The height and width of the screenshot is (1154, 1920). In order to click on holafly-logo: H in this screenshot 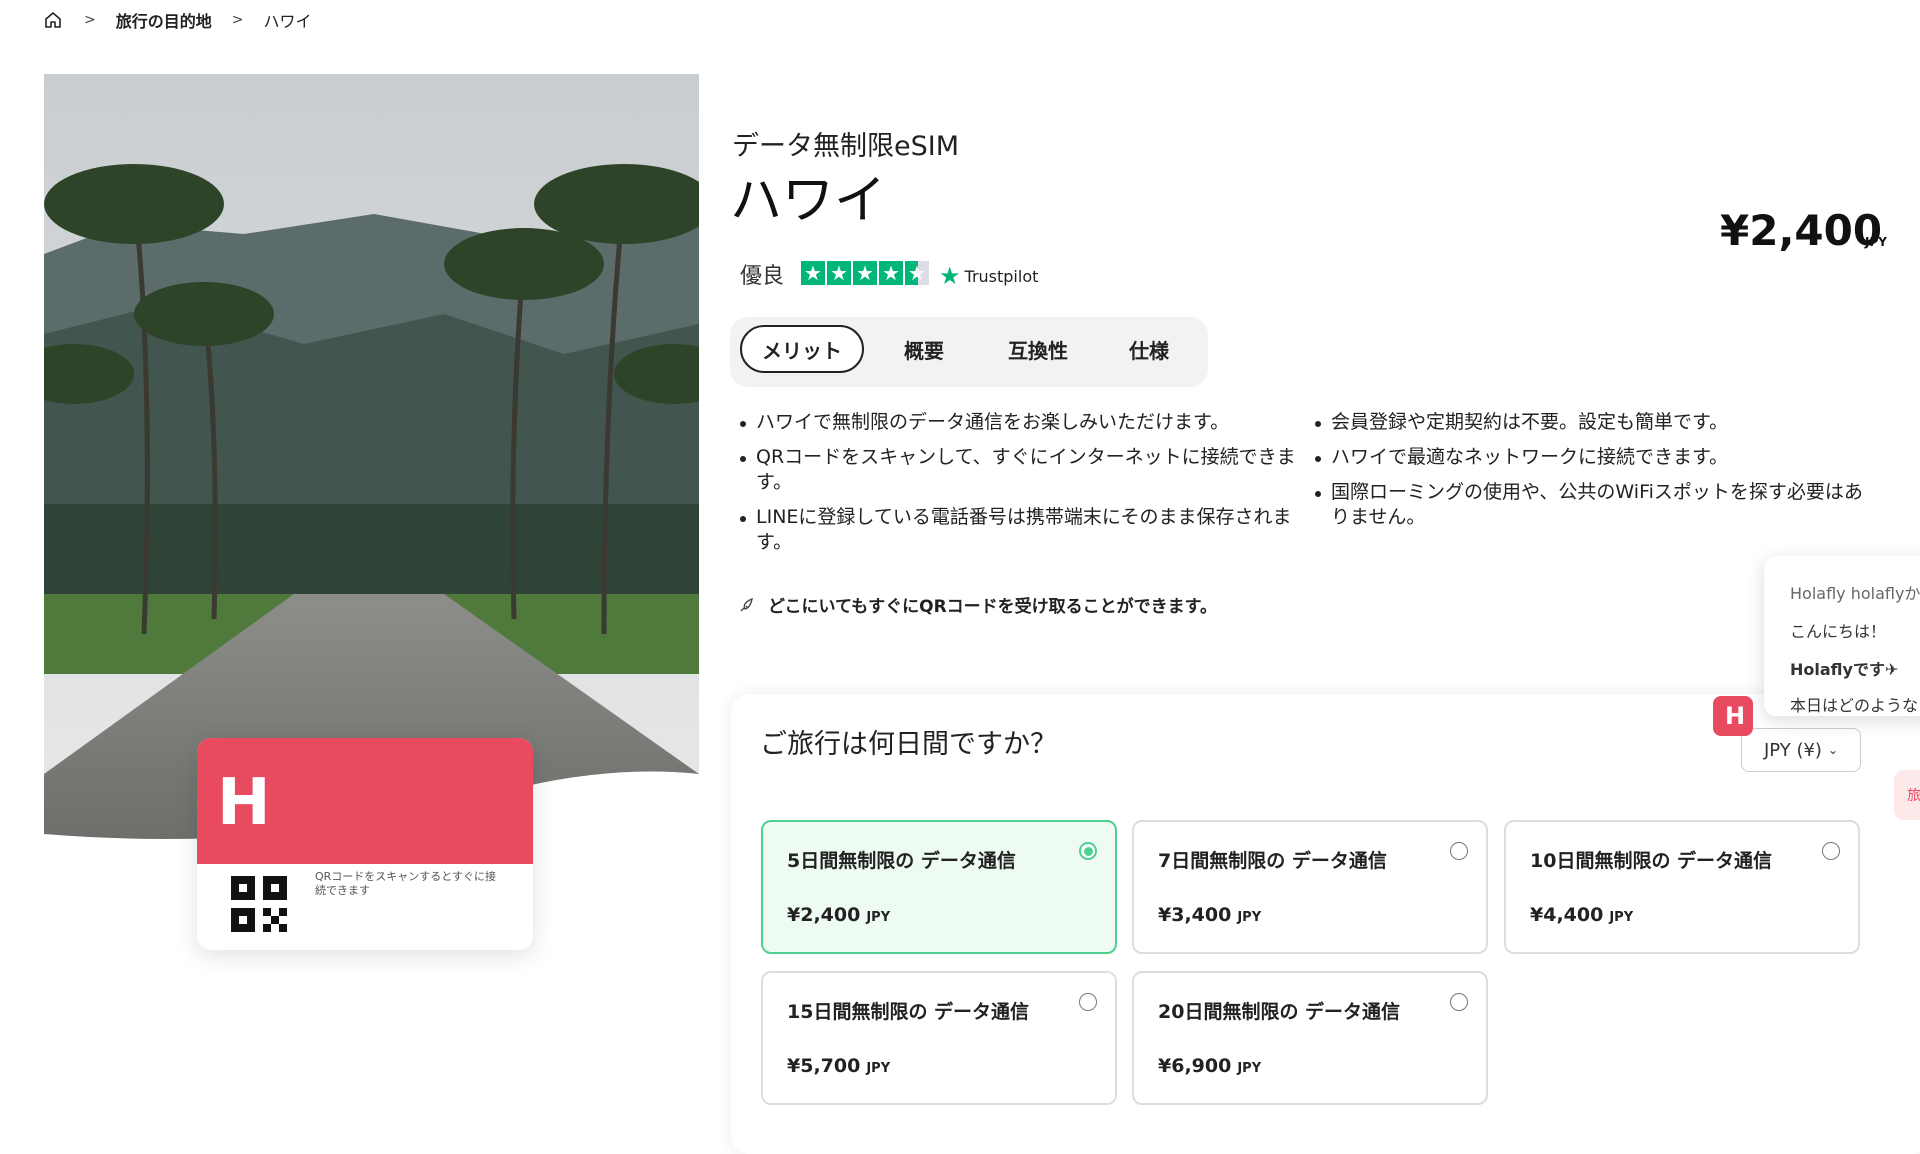, I will do `click(243, 803)`.